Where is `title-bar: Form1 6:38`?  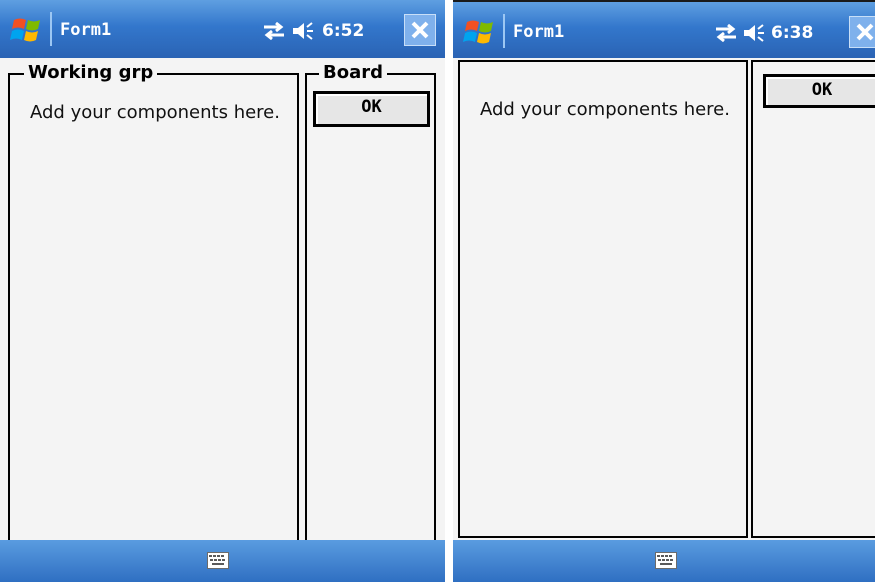 title-bar: Form1 6:38 is located at coordinates (664, 29).